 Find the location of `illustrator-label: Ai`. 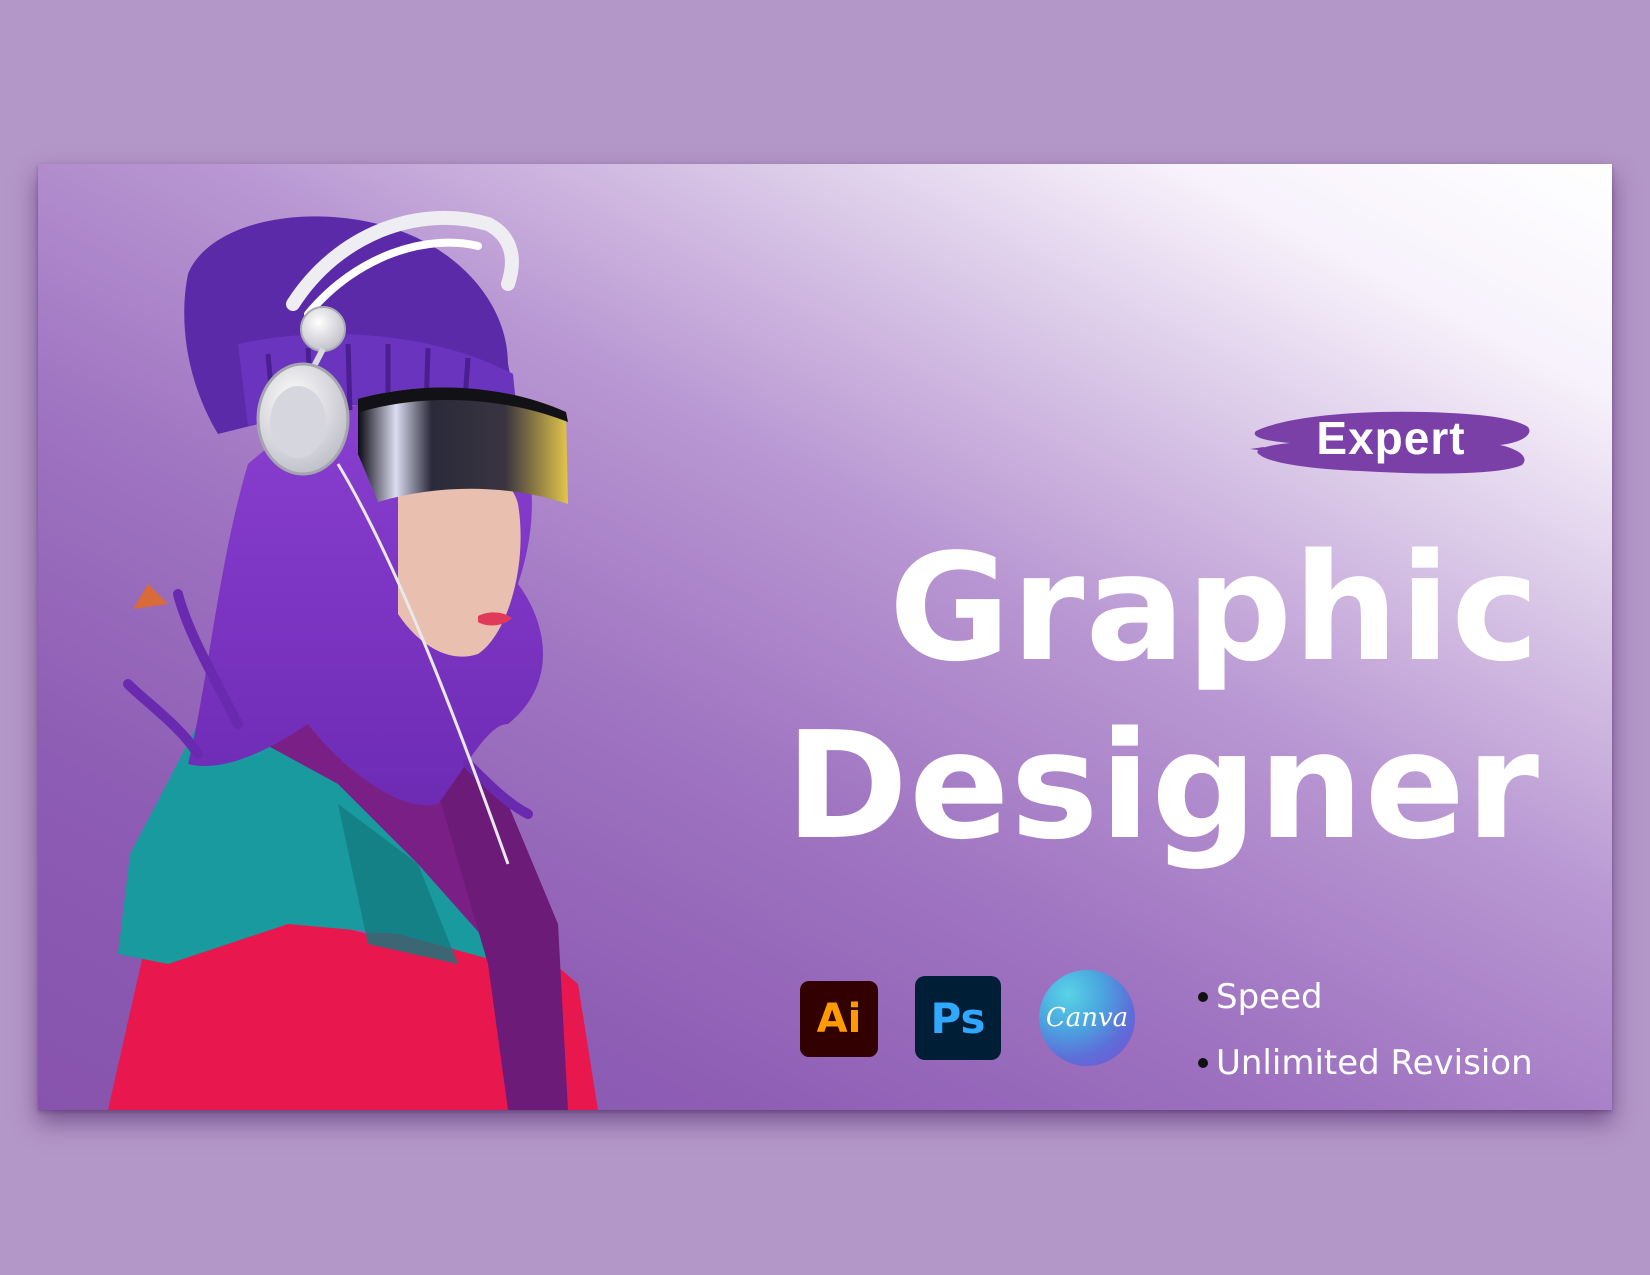

illustrator-label: Ai is located at coordinates (839, 1019).